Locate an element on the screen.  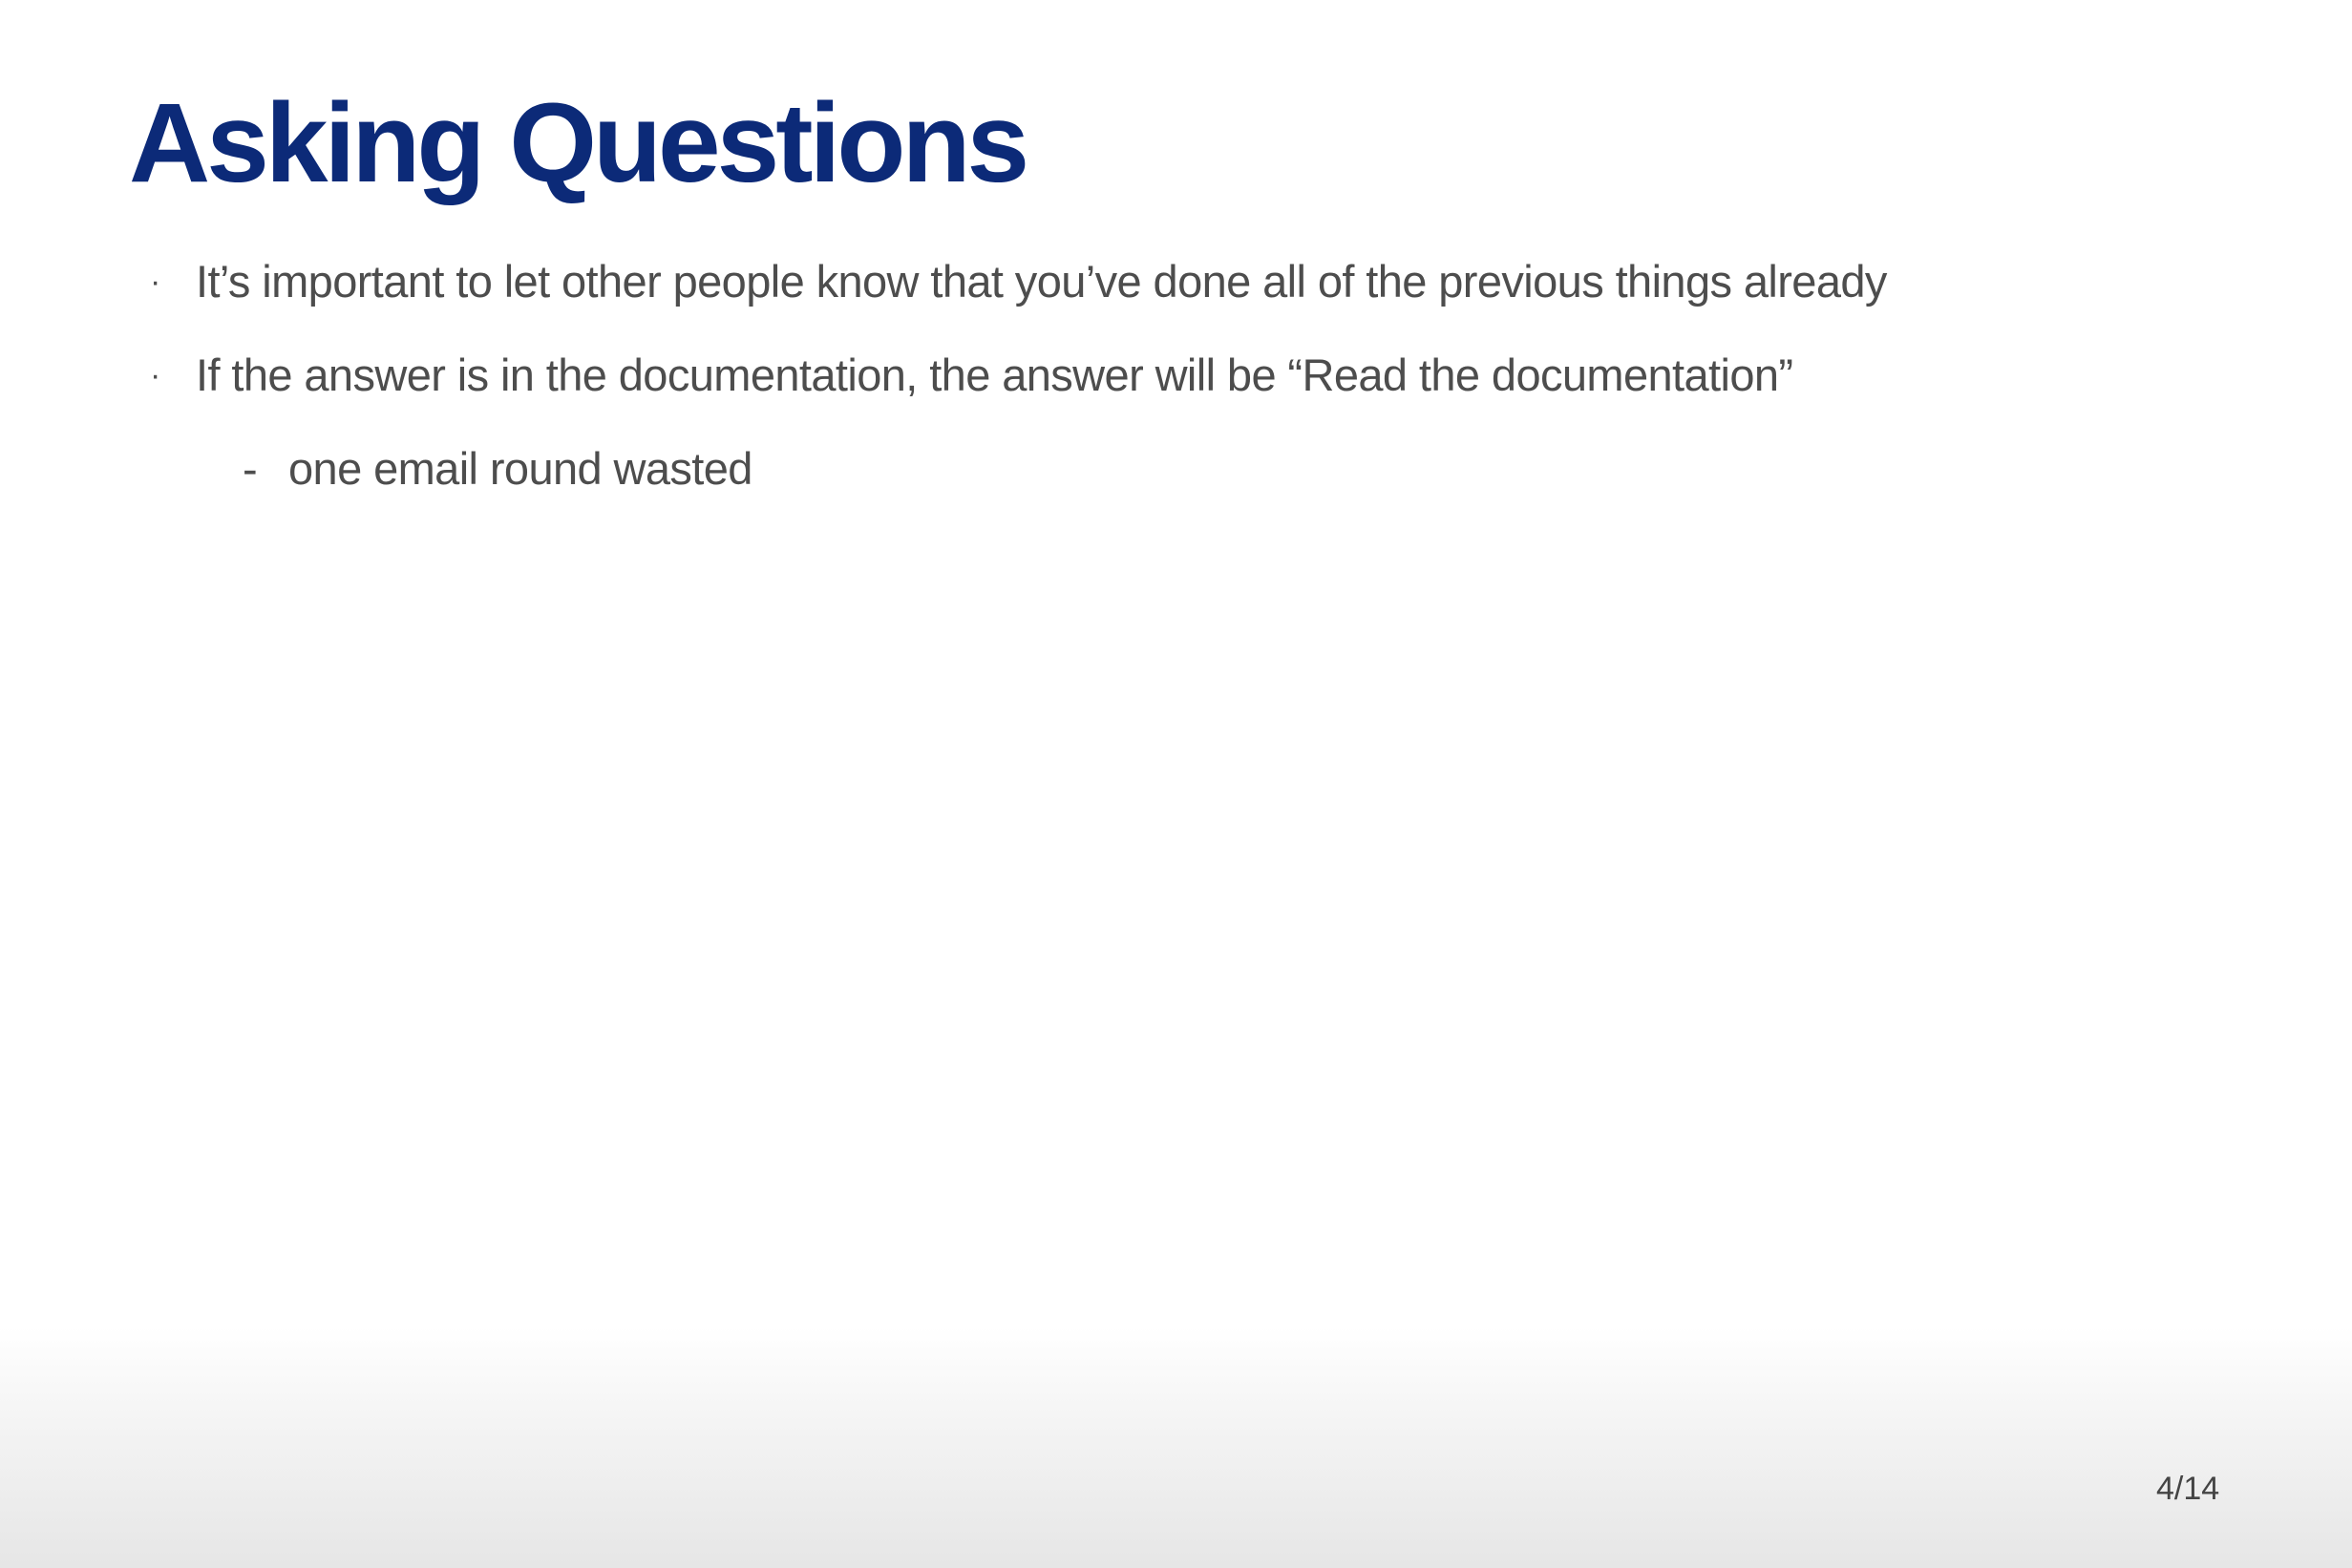
page-number: 4/14 is located at coordinates (2188, 1489).